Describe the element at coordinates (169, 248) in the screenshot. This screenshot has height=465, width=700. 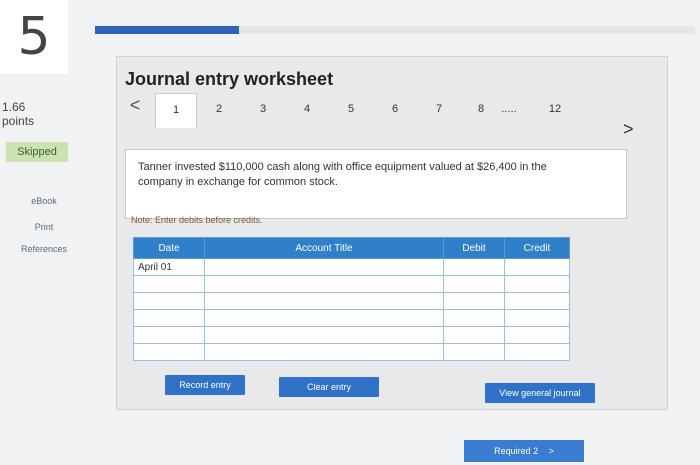
I see `date-column-header: Date` at that location.